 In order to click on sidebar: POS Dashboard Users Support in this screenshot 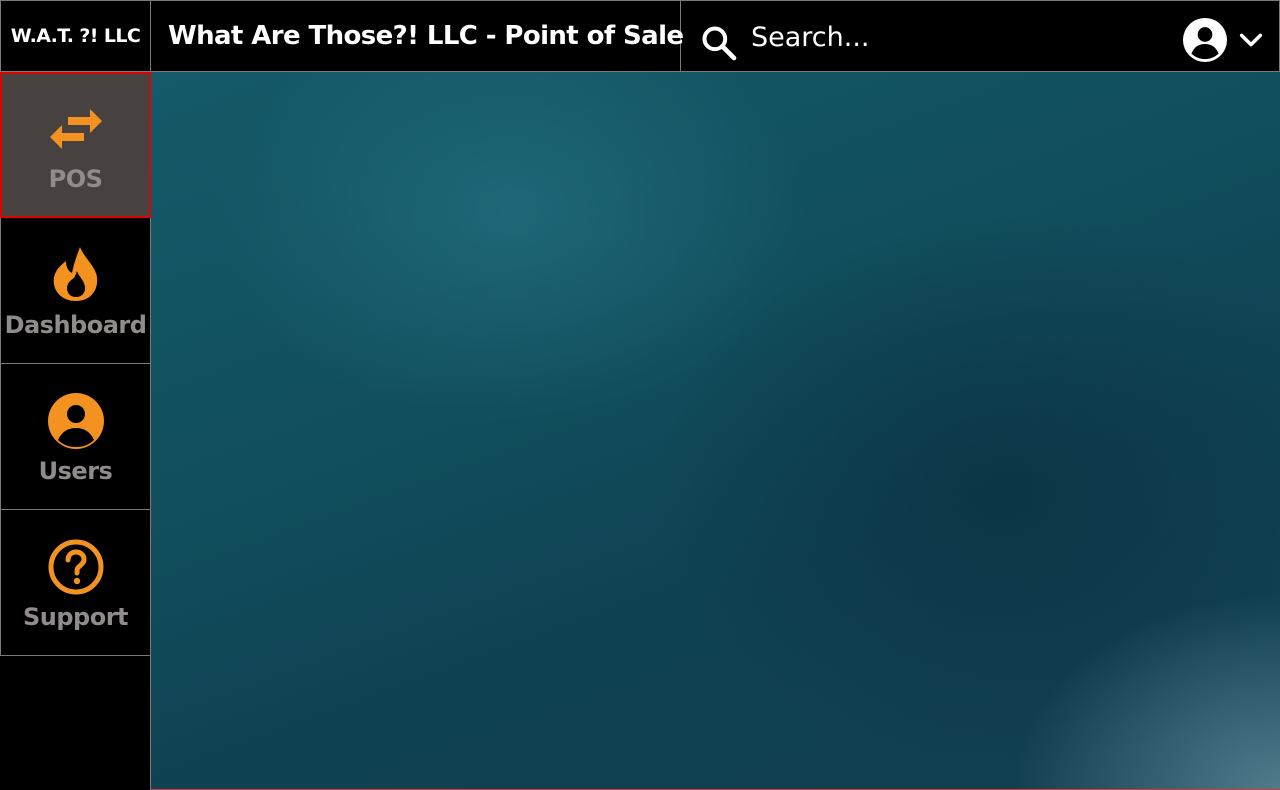, I will do `click(75, 431)`.